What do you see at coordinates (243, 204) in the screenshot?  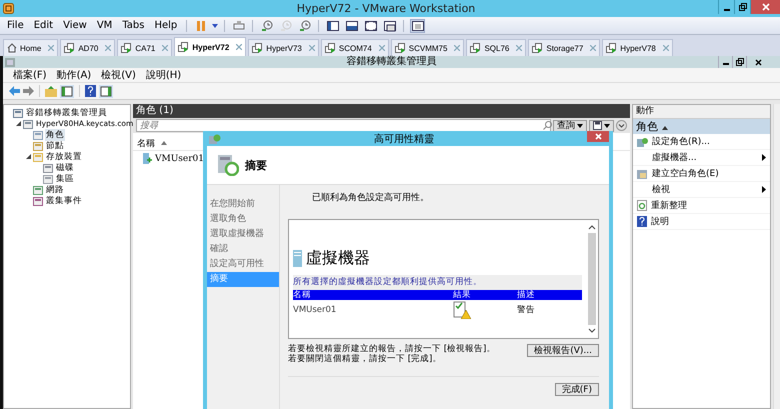 I see `wizard-step: 在您開始前` at bounding box center [243, 204].